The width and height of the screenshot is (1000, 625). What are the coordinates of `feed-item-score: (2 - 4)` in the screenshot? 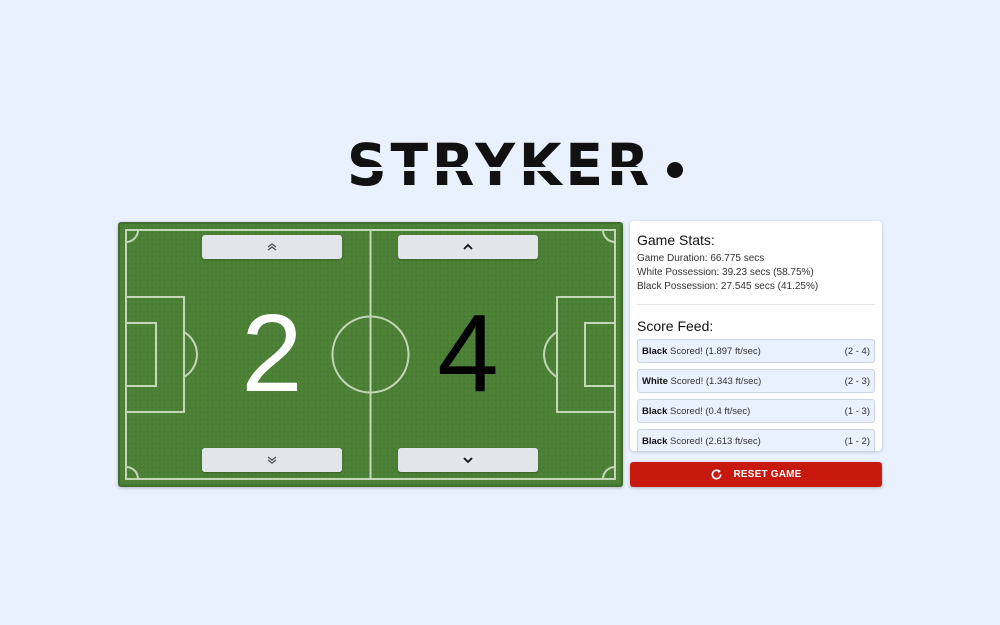 It's located at (857, 351).